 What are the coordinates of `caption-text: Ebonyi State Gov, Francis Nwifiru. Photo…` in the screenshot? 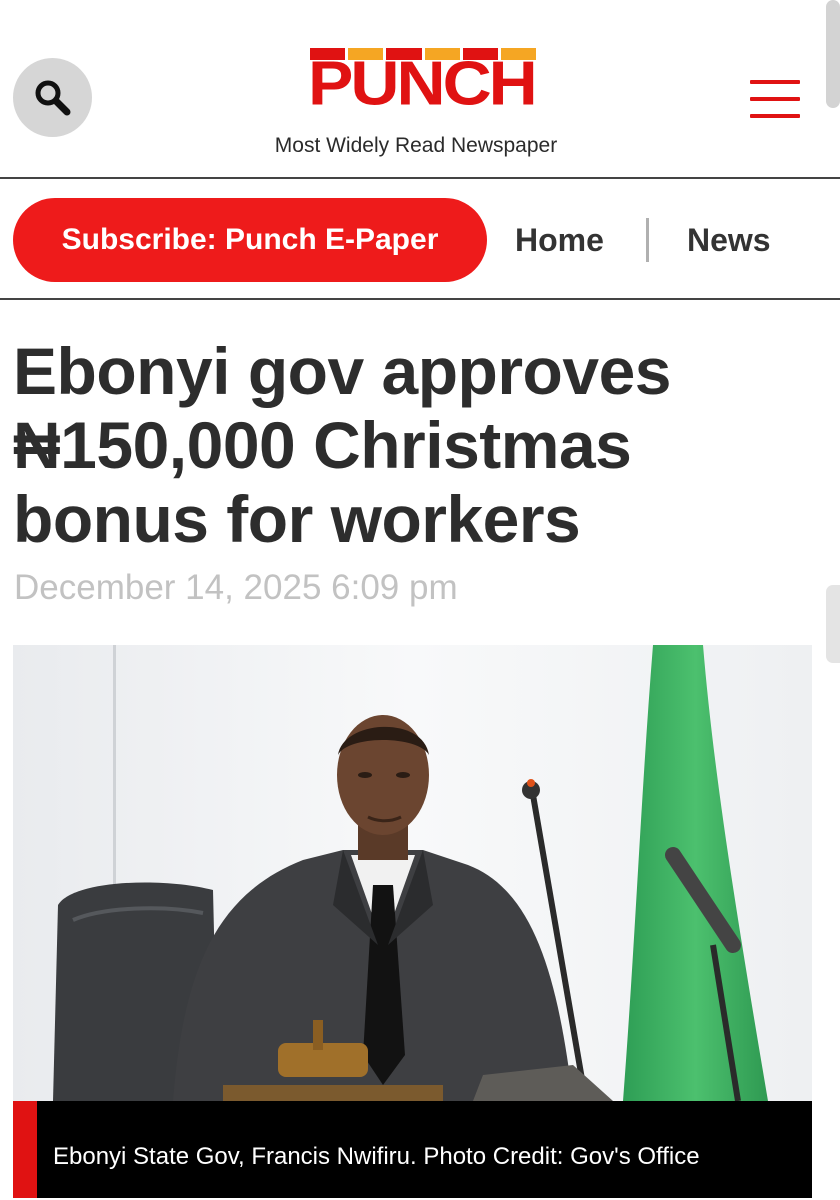 It's located at (376, 1156).